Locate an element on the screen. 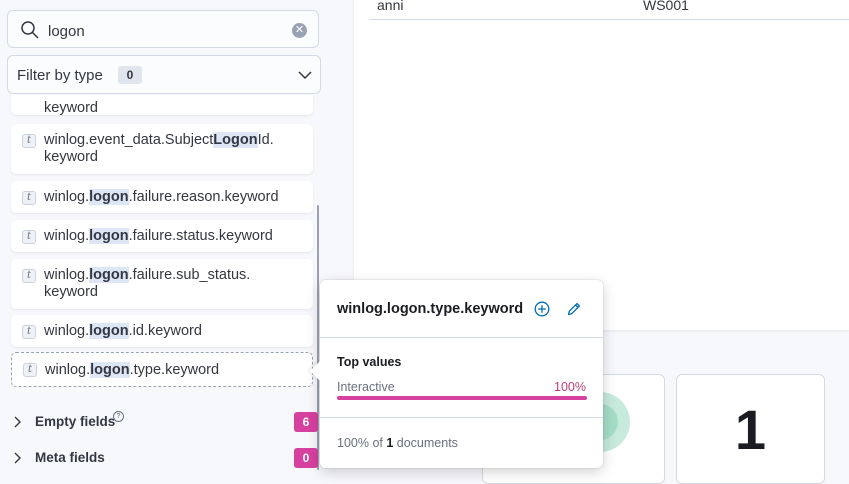 Image resolution: width=849 pixels, height=484 pixels. meta-fields-label: Meta fields is located at coordinates (70, 457).